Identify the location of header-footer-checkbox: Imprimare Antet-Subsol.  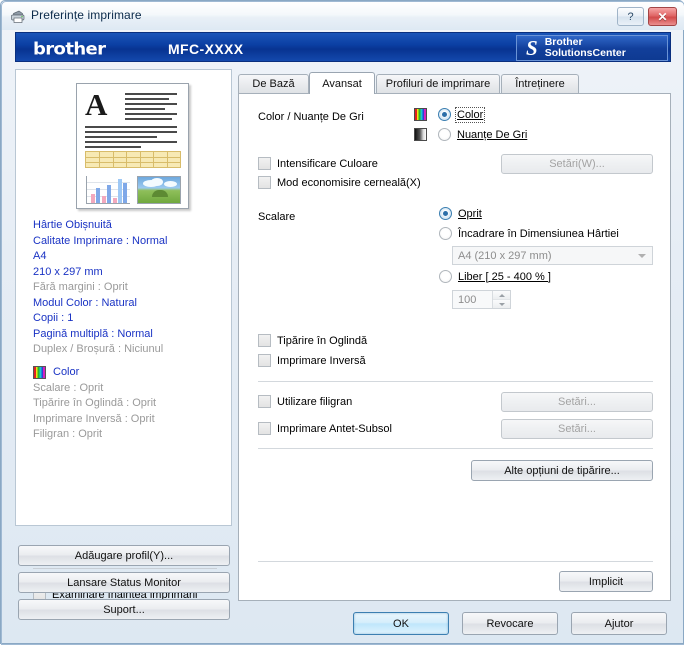
(325, 428).